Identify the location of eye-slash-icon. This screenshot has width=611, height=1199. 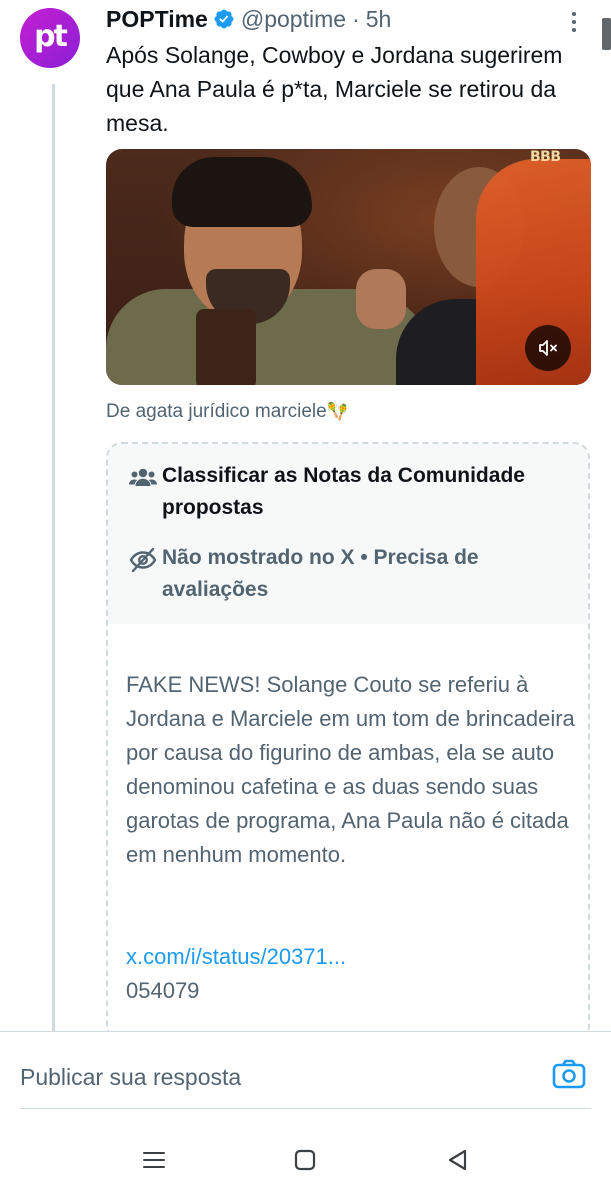
(143, 560).